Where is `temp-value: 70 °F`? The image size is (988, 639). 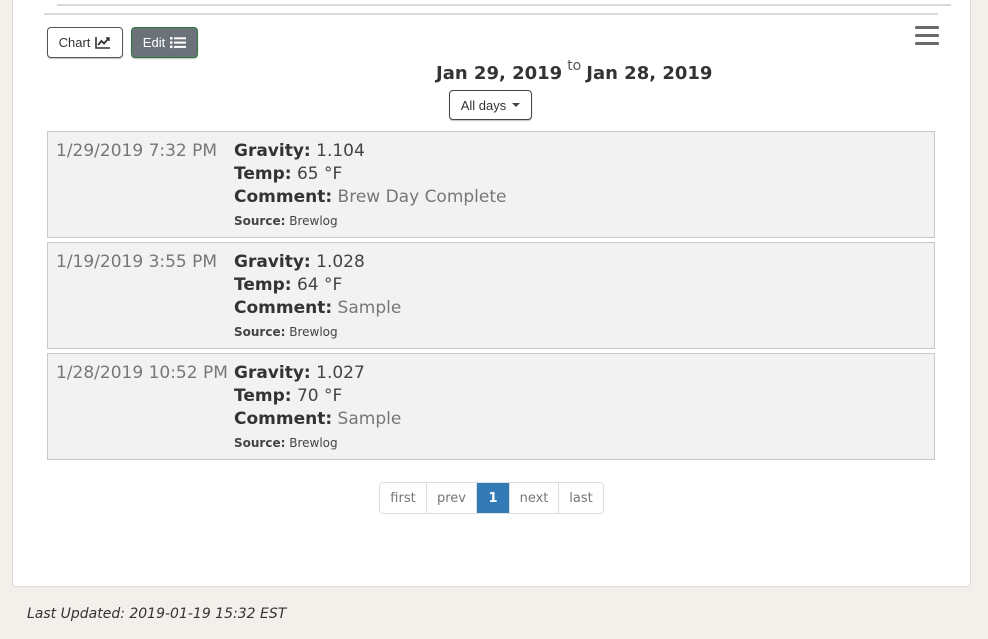
temp-value: 70 °F is located at coordinates (319, 396).